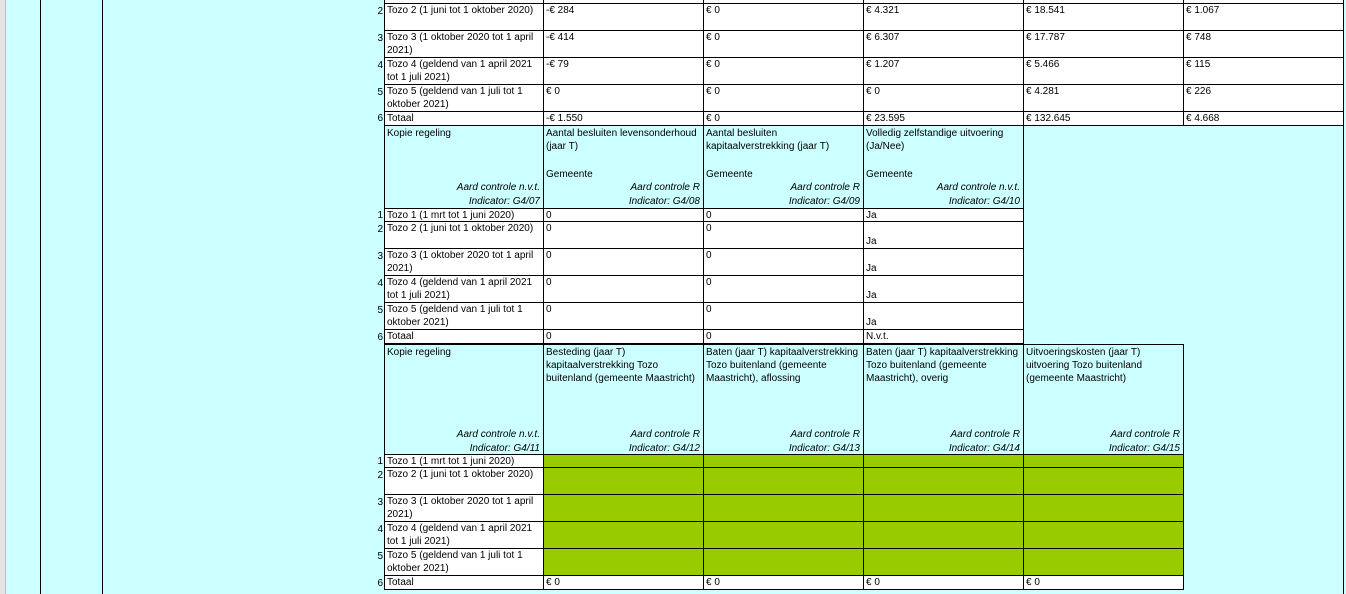 This screenshot has height=594, width=1346. What do you see at coordinates (380, 310) in the screenshot?
I see `row-number: 5` at bounding box center [380, 310].